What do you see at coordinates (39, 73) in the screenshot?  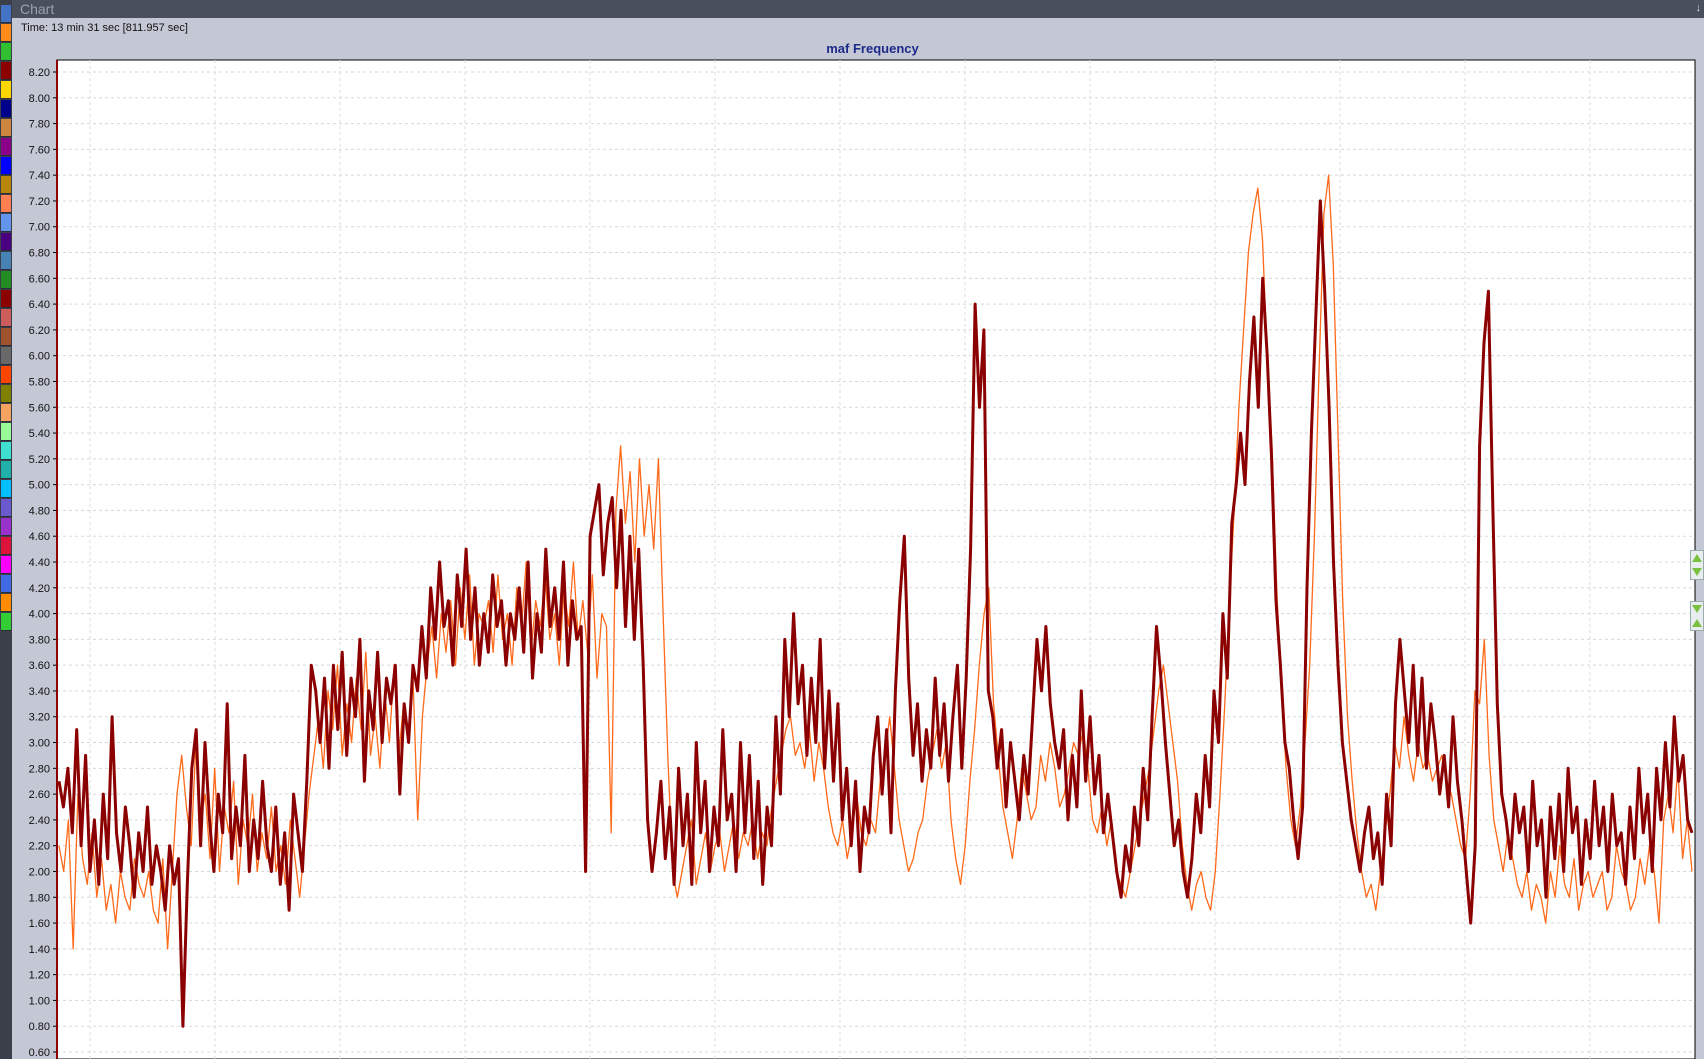 I see `y-tick-label: 8.20` at bounding box center [39, 73].